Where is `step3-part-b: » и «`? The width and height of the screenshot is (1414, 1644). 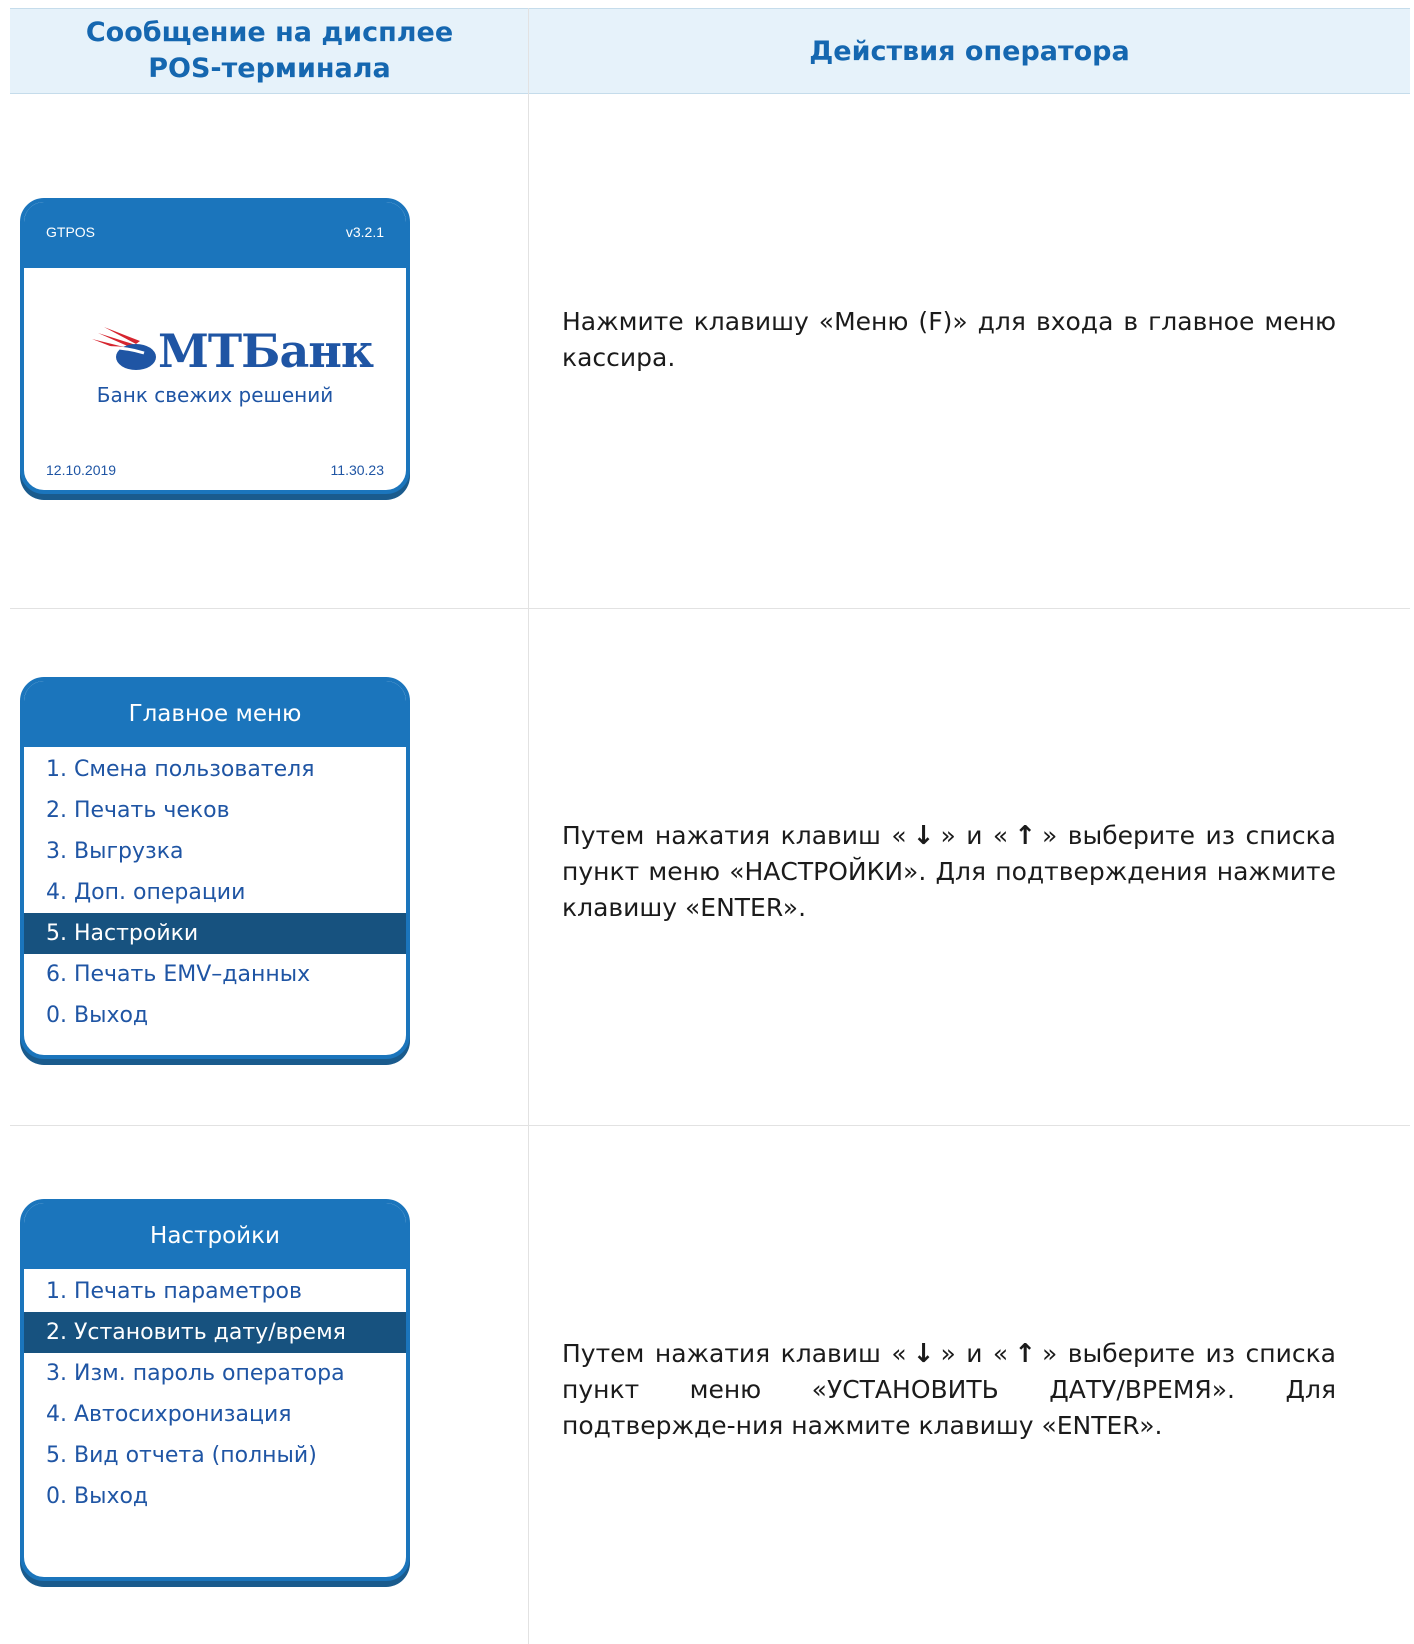
step3-part-b: » и « is located at coordinates (974, 1353).